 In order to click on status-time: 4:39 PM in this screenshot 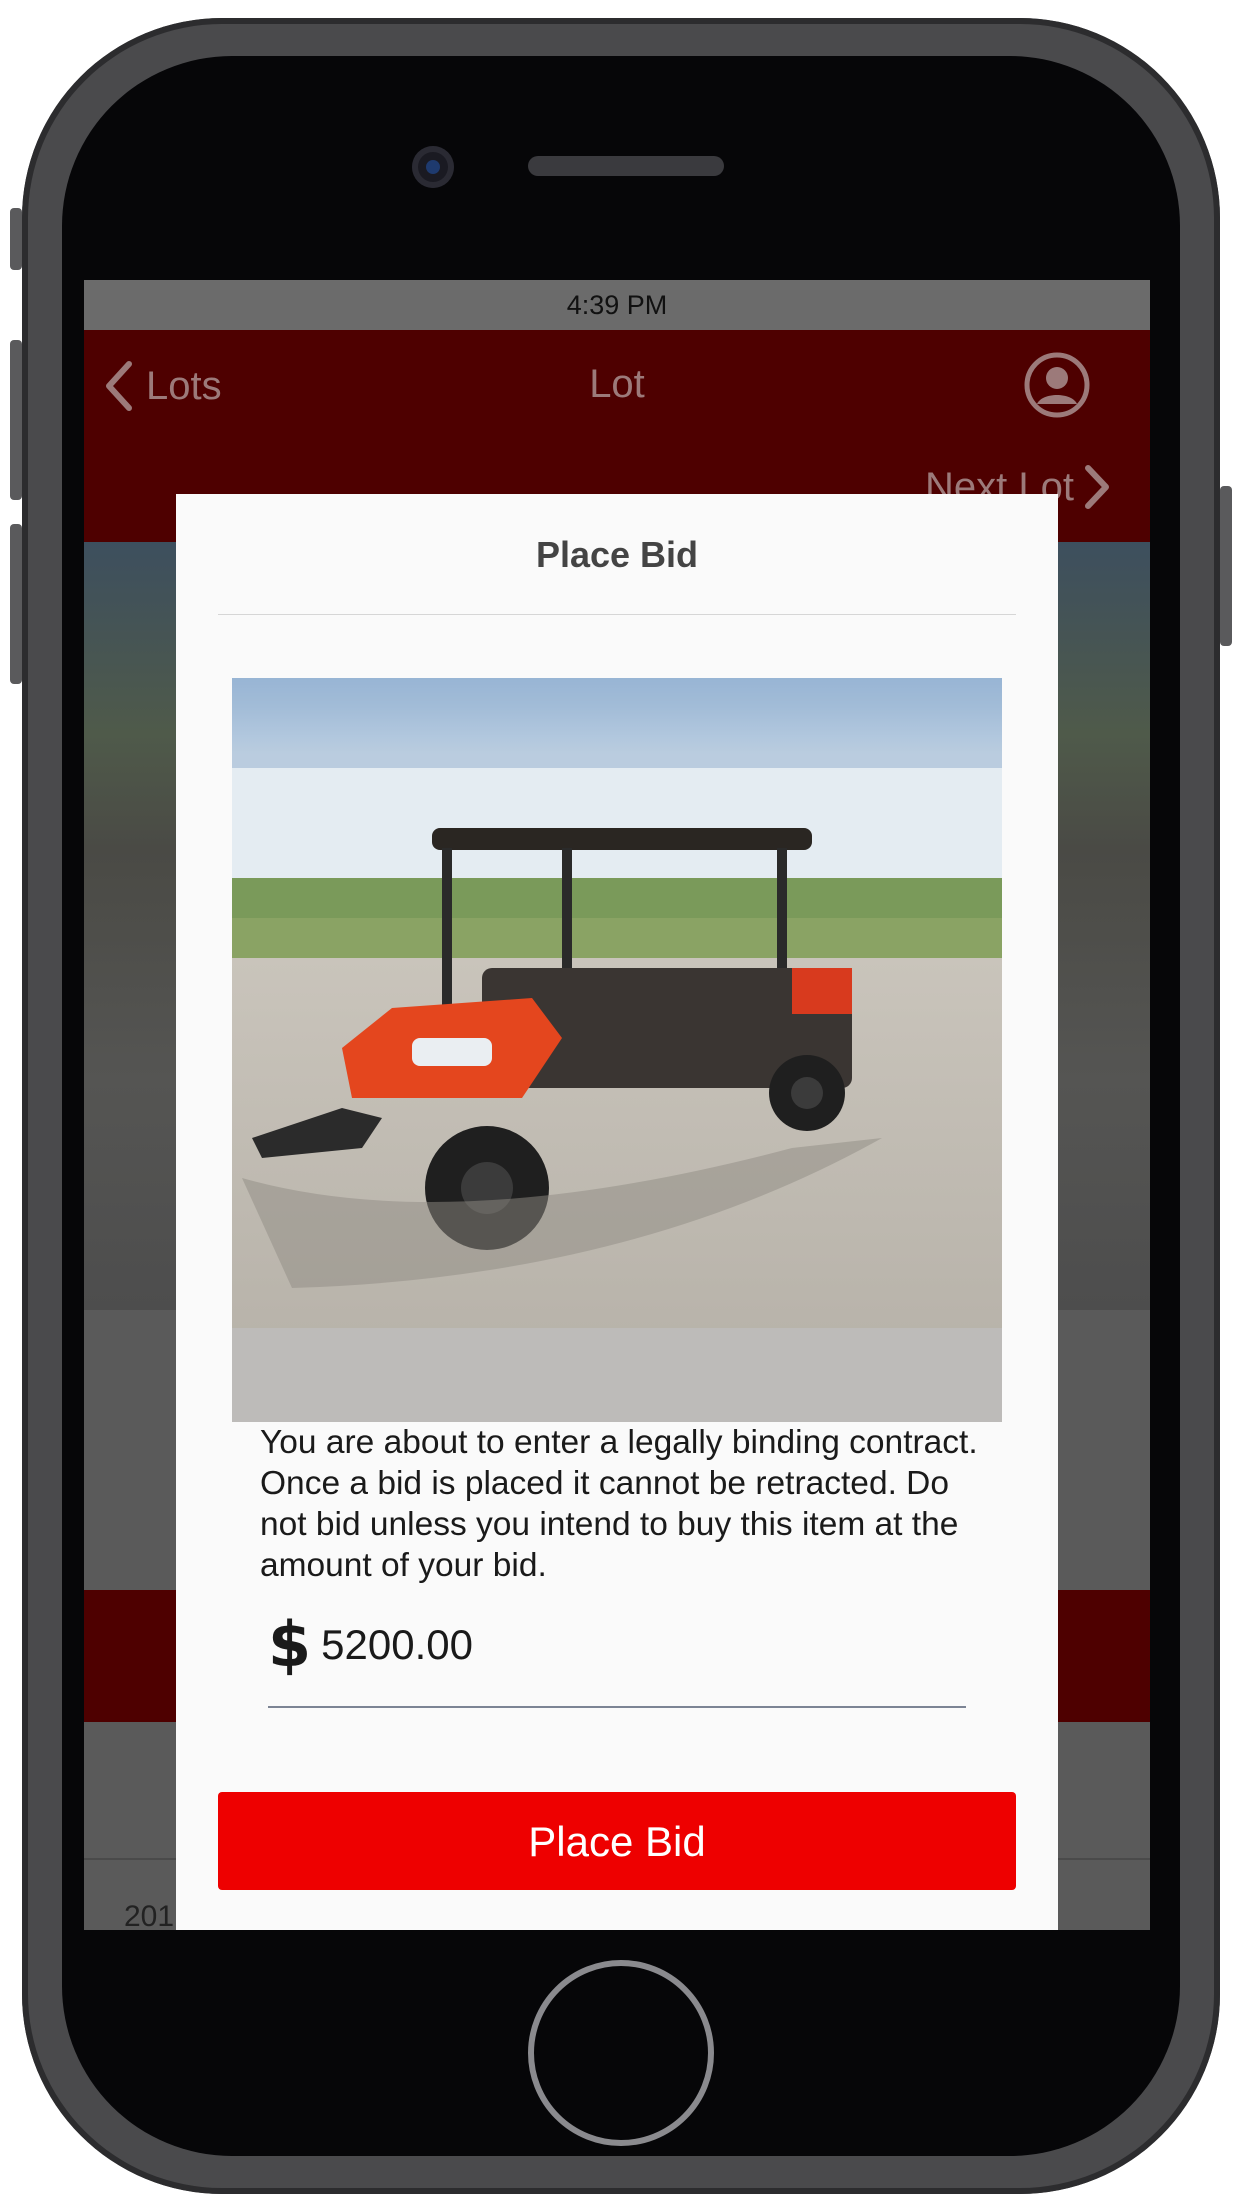, I will do `click(617, 305)`.